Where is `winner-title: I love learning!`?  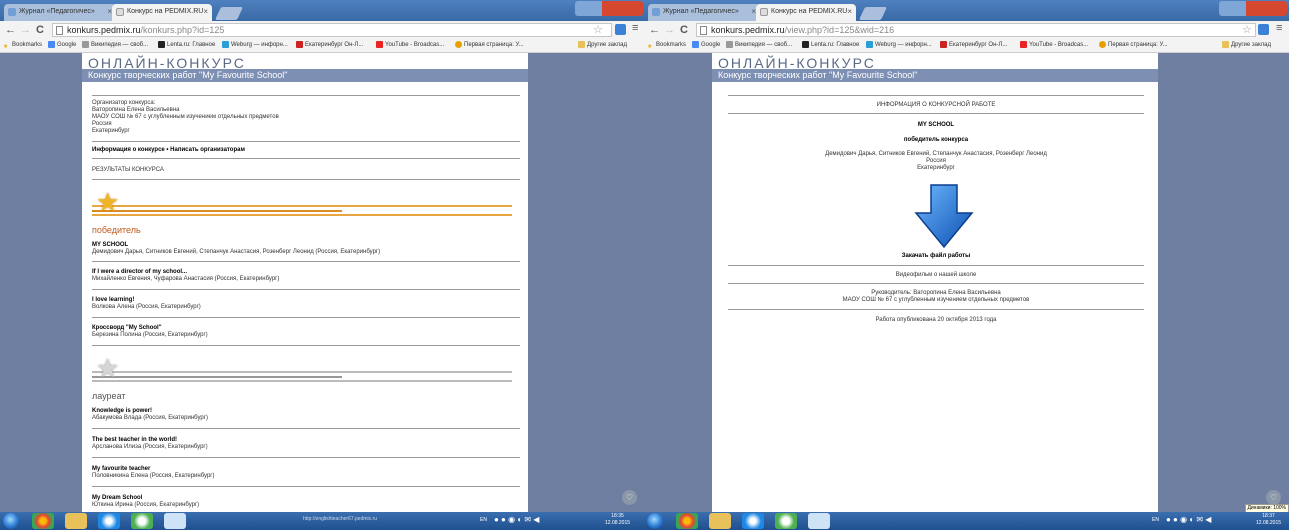
winner-title: I love learning! is located at coordinates (113, 300).